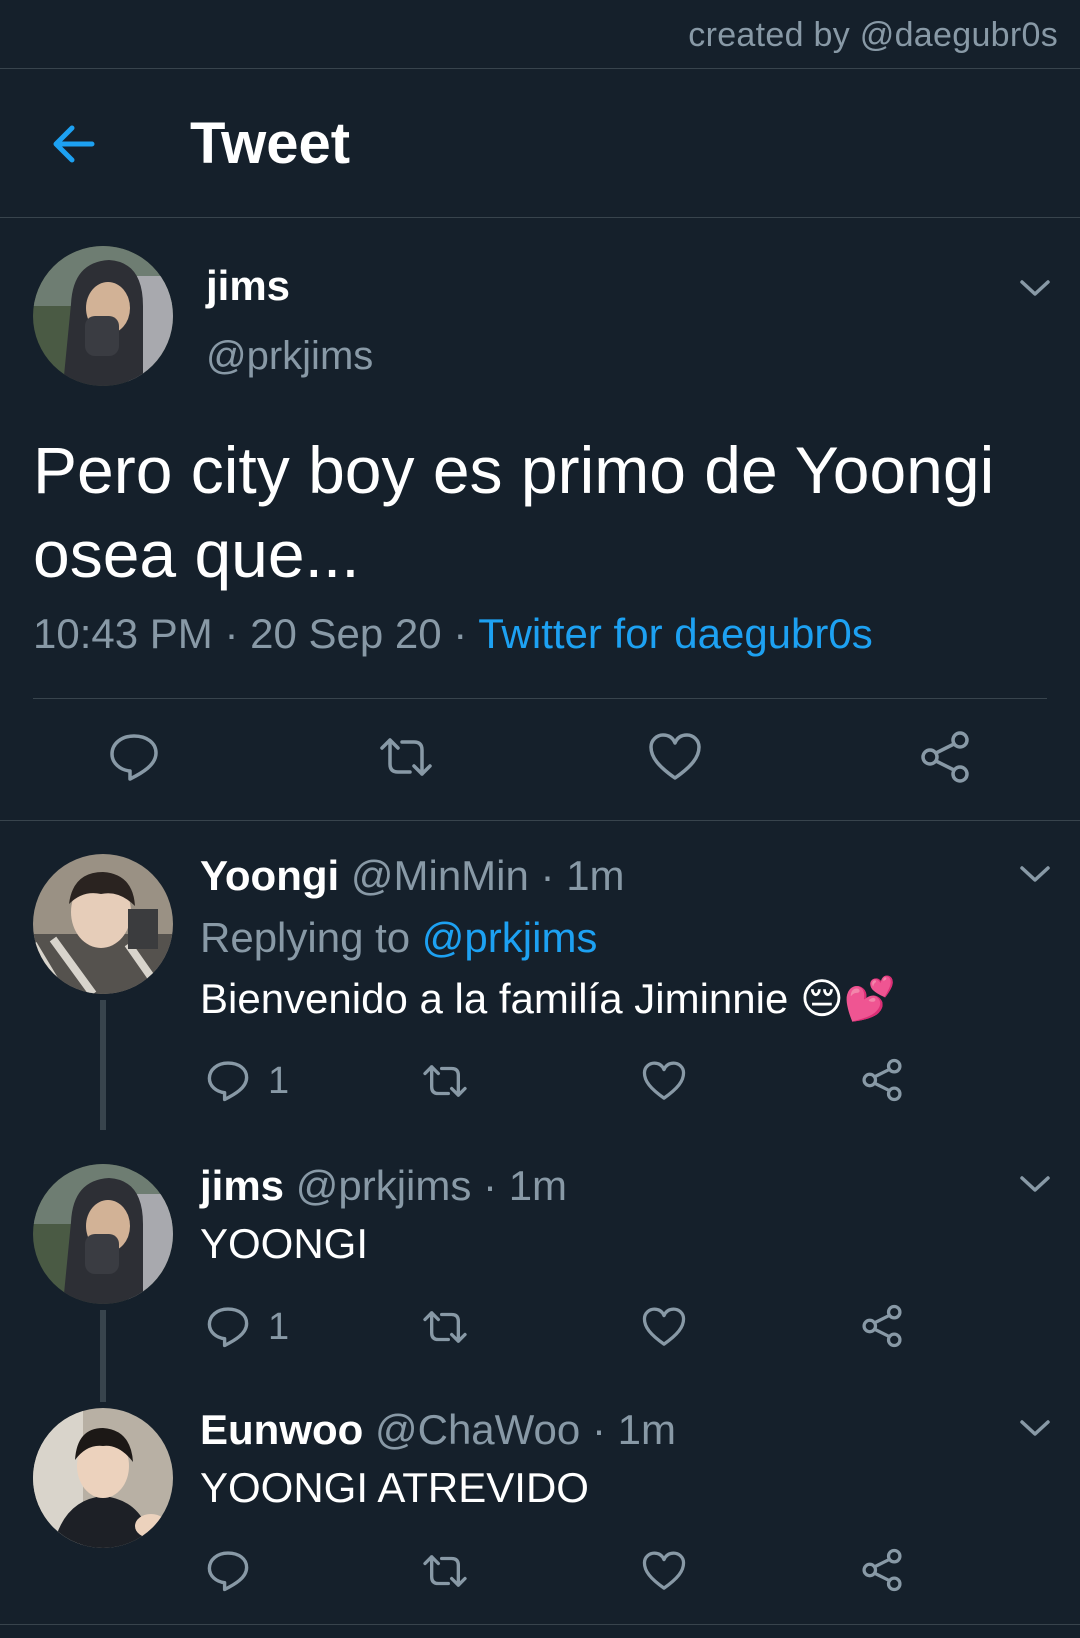 This screenshot has width=1080, height=1638. I want to click on page-title: Tweet, so click(270, 143).